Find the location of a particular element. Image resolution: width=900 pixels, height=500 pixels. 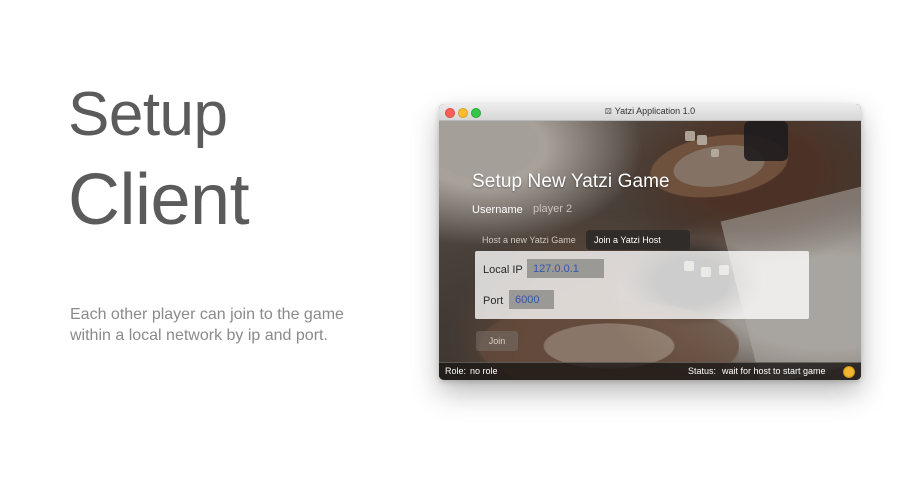

tab-join-host: Join a Yatzi Host is located at coordinates (638, 240).